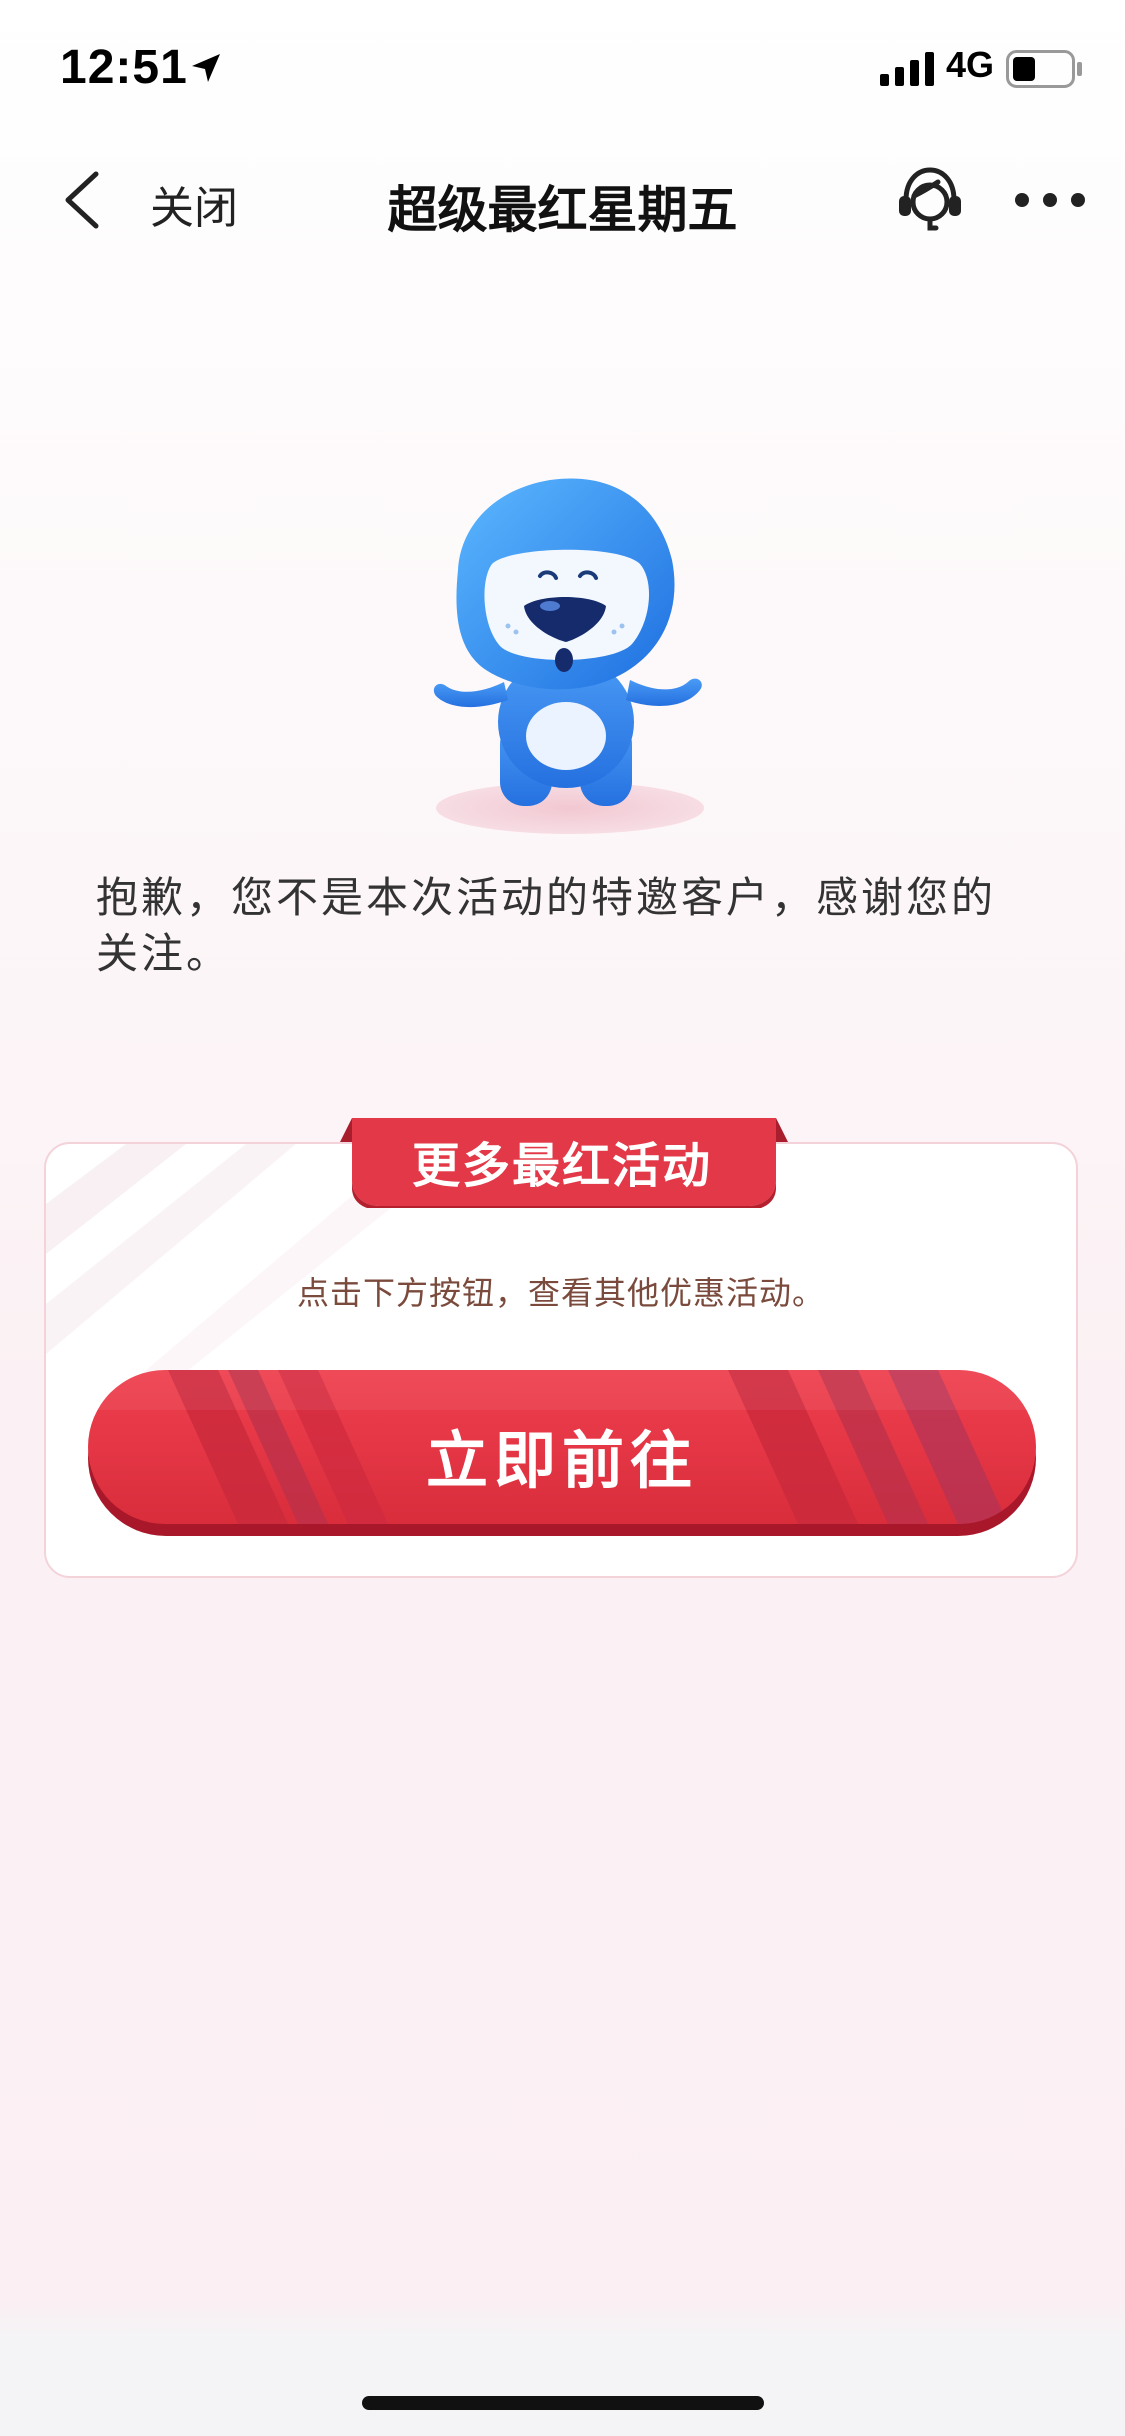  What do you see at coordinates (970, 64) in the screenshot?
I see `network-type: 4G` at bounding box center [970, 64].